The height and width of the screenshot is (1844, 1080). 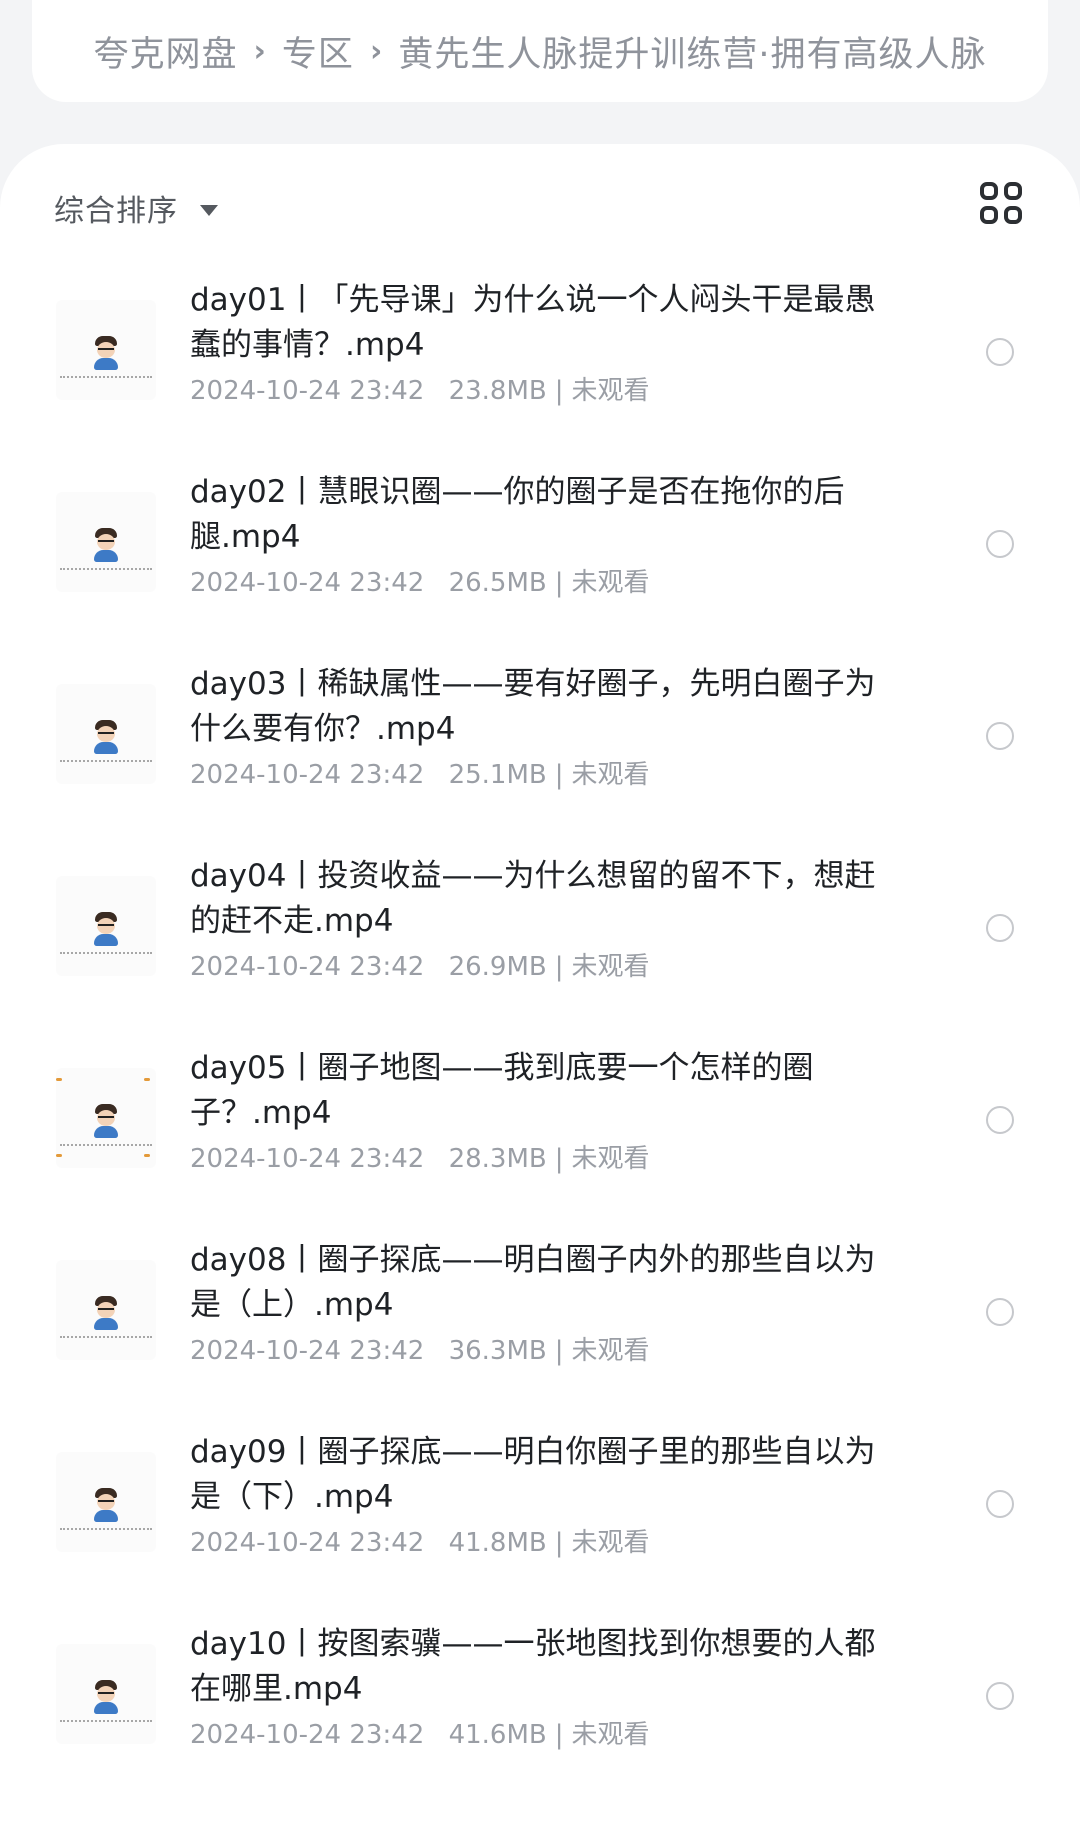 I want to click on file-size: 26.5MB, so click(x=497, y=583).